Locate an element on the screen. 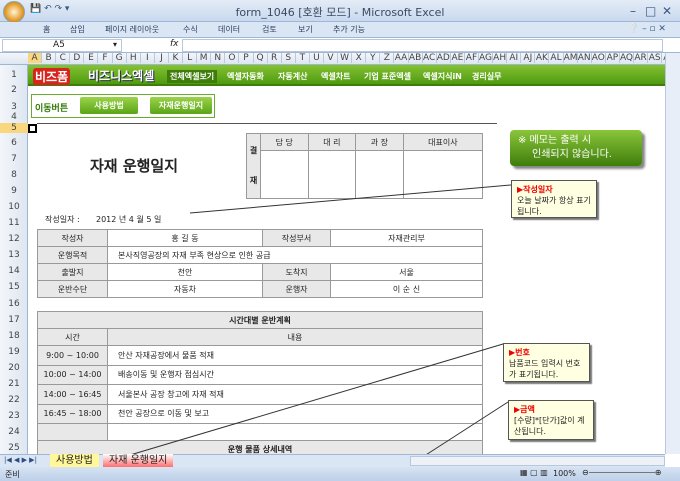 Image resolution: width=680 pixels, height=481 pixels. sheet-tab-usage: 사용방법 is located at coordinates (74, 460).